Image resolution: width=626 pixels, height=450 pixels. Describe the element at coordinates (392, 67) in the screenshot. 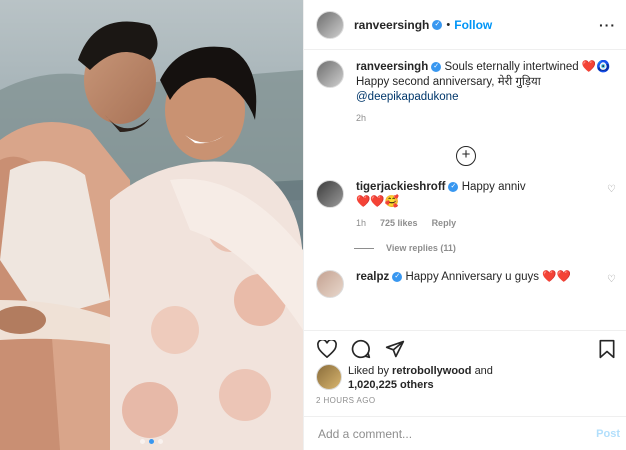

I see `caption-username: ranveersingh` at that location.